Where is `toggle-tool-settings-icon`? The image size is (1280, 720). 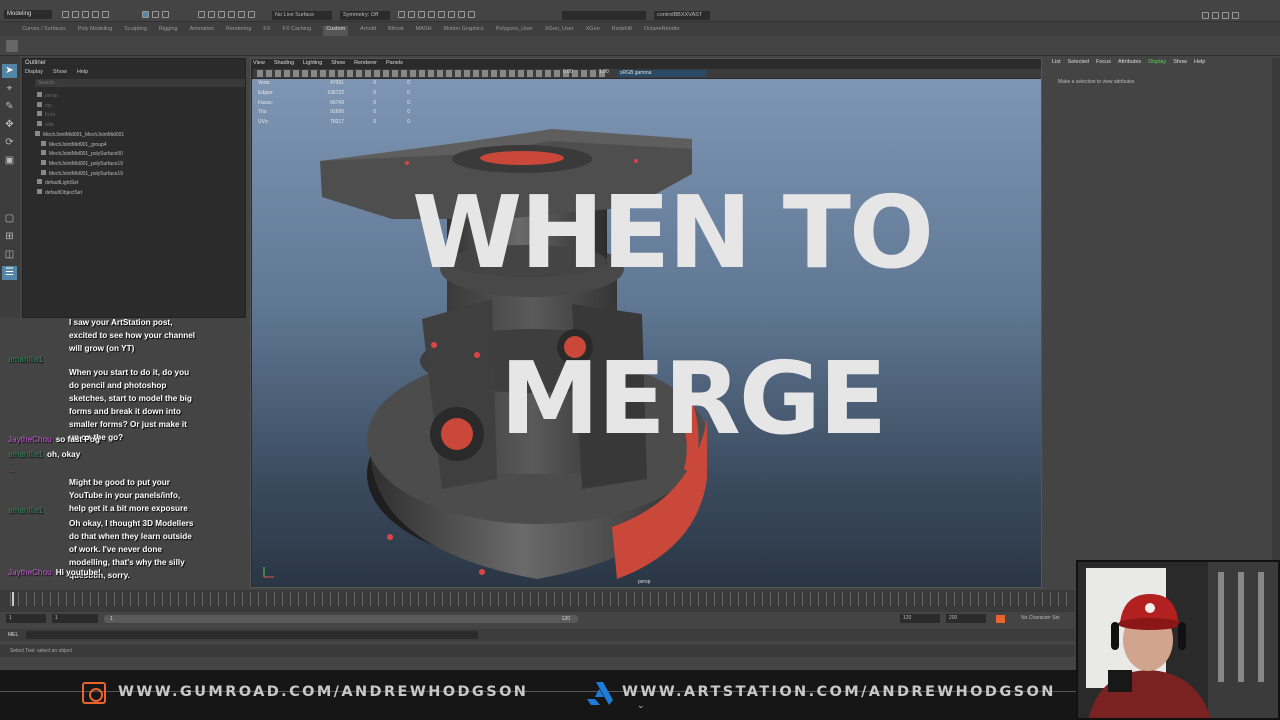
toggle-tool-settings-icon is located at coordinates (1225, 15).